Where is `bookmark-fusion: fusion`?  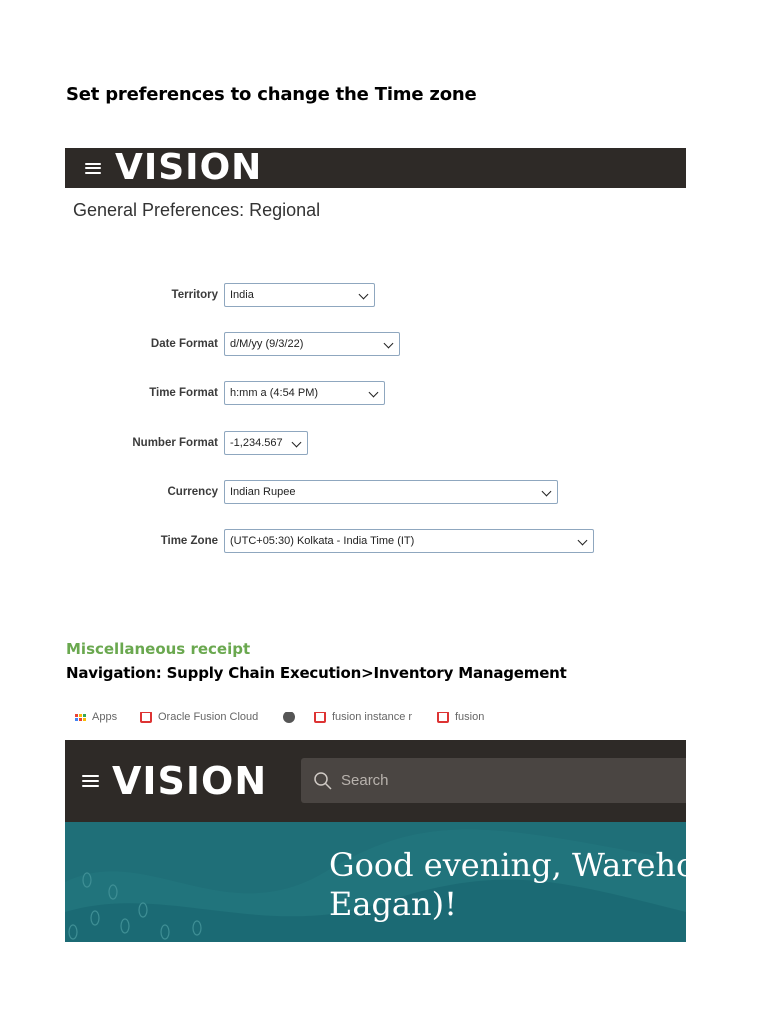 bookmark-fusion: fusion is located at coordinates (460, 717).